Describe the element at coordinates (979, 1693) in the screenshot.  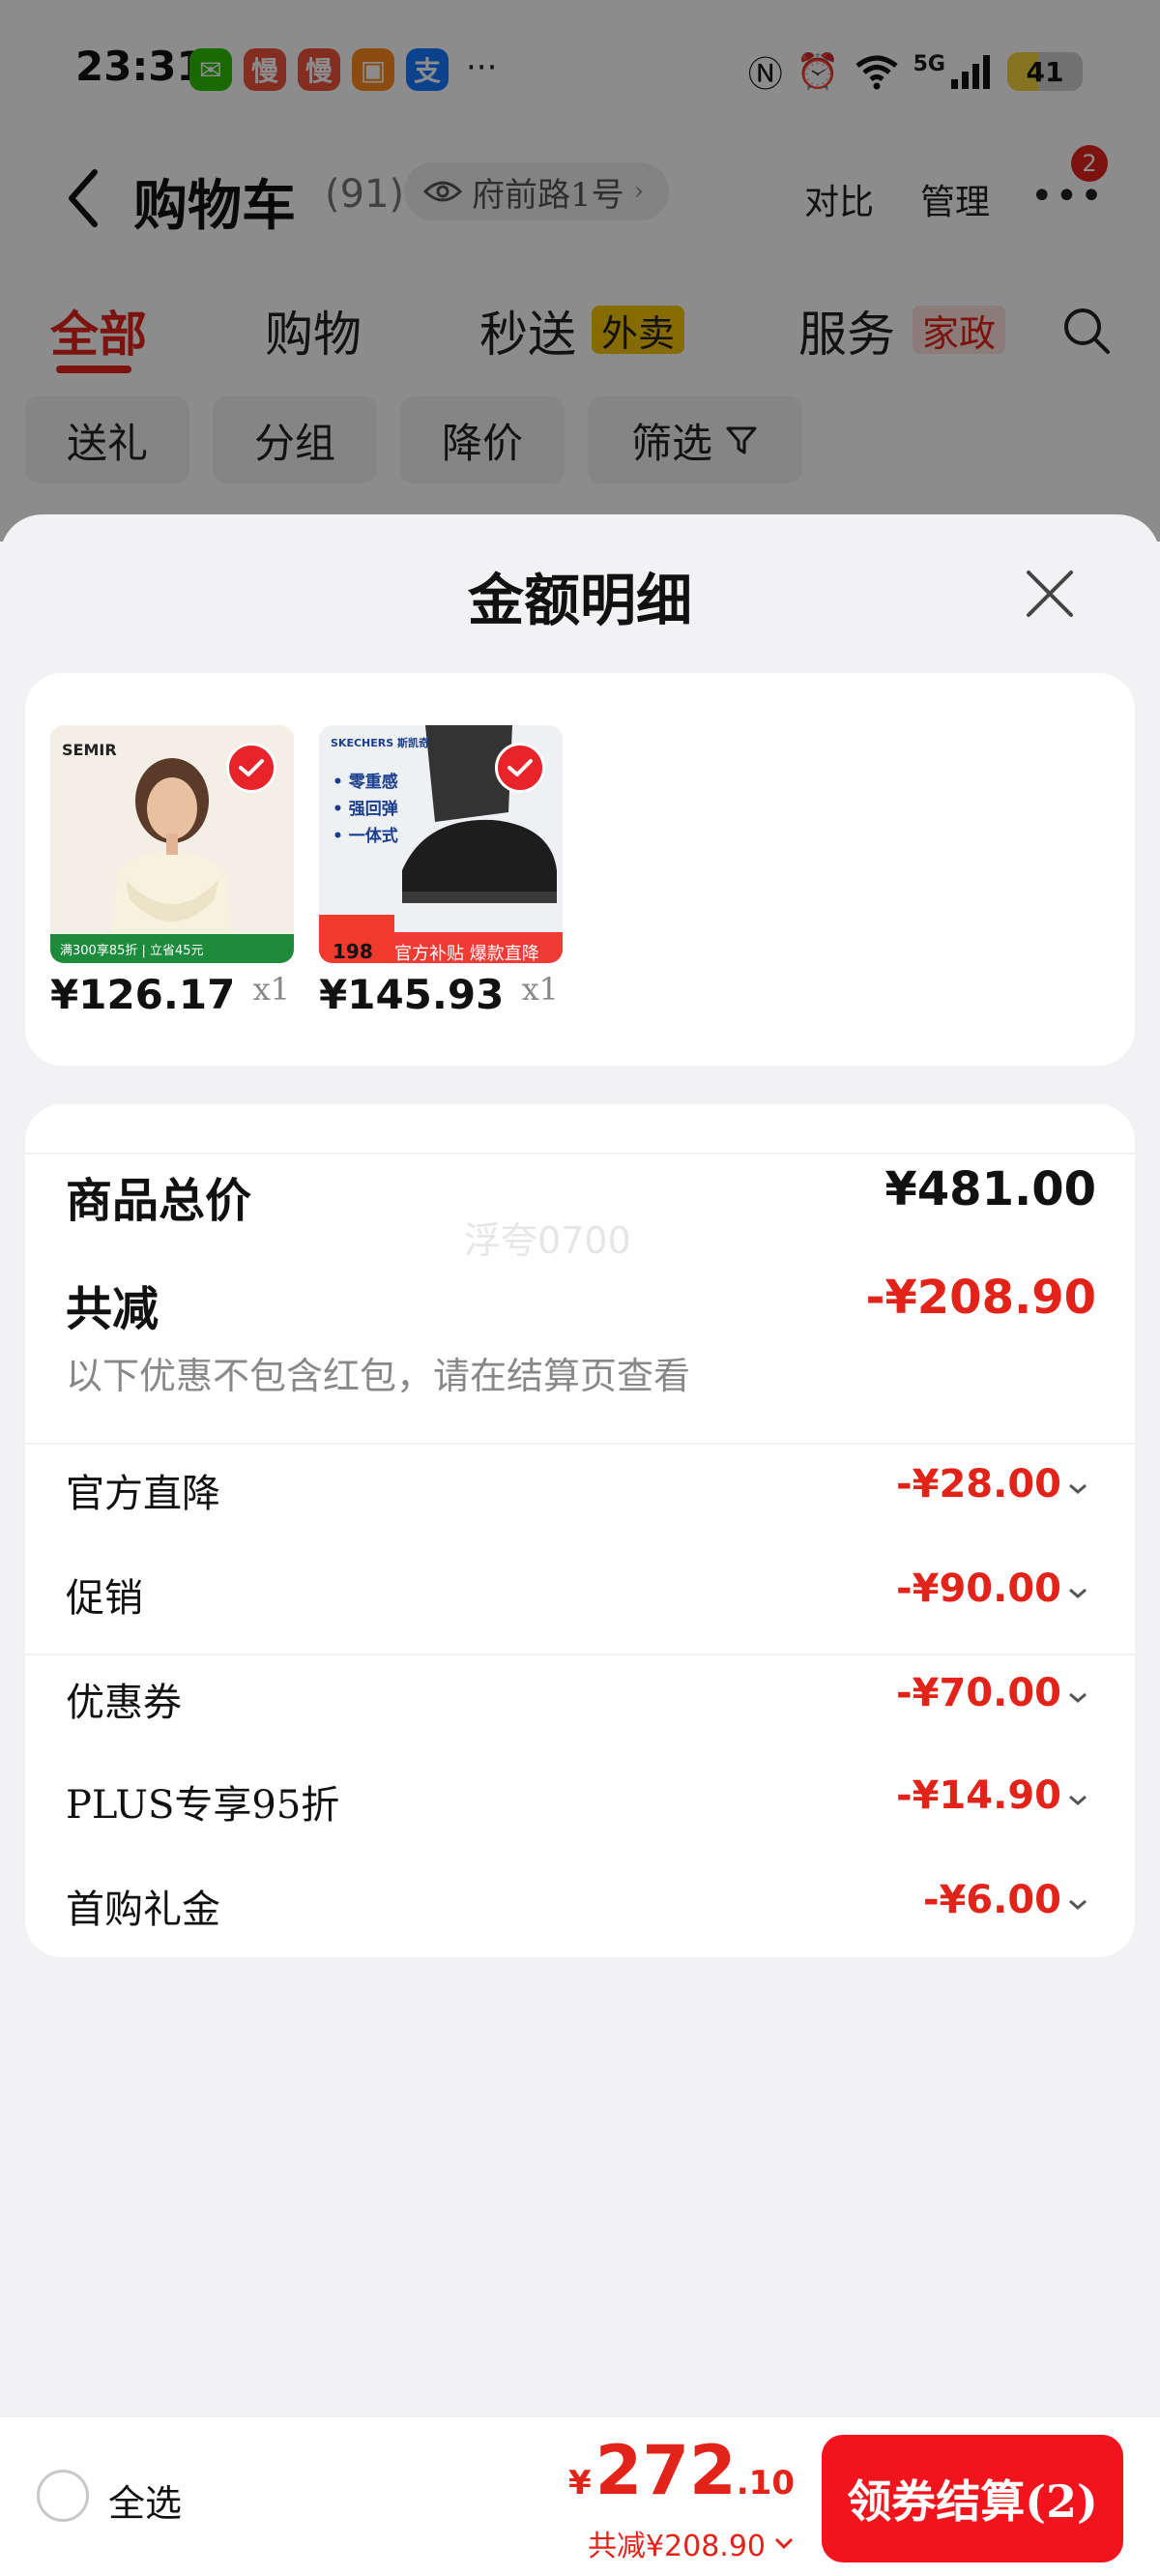
I see `discount-value: -¥70.00` at that location.